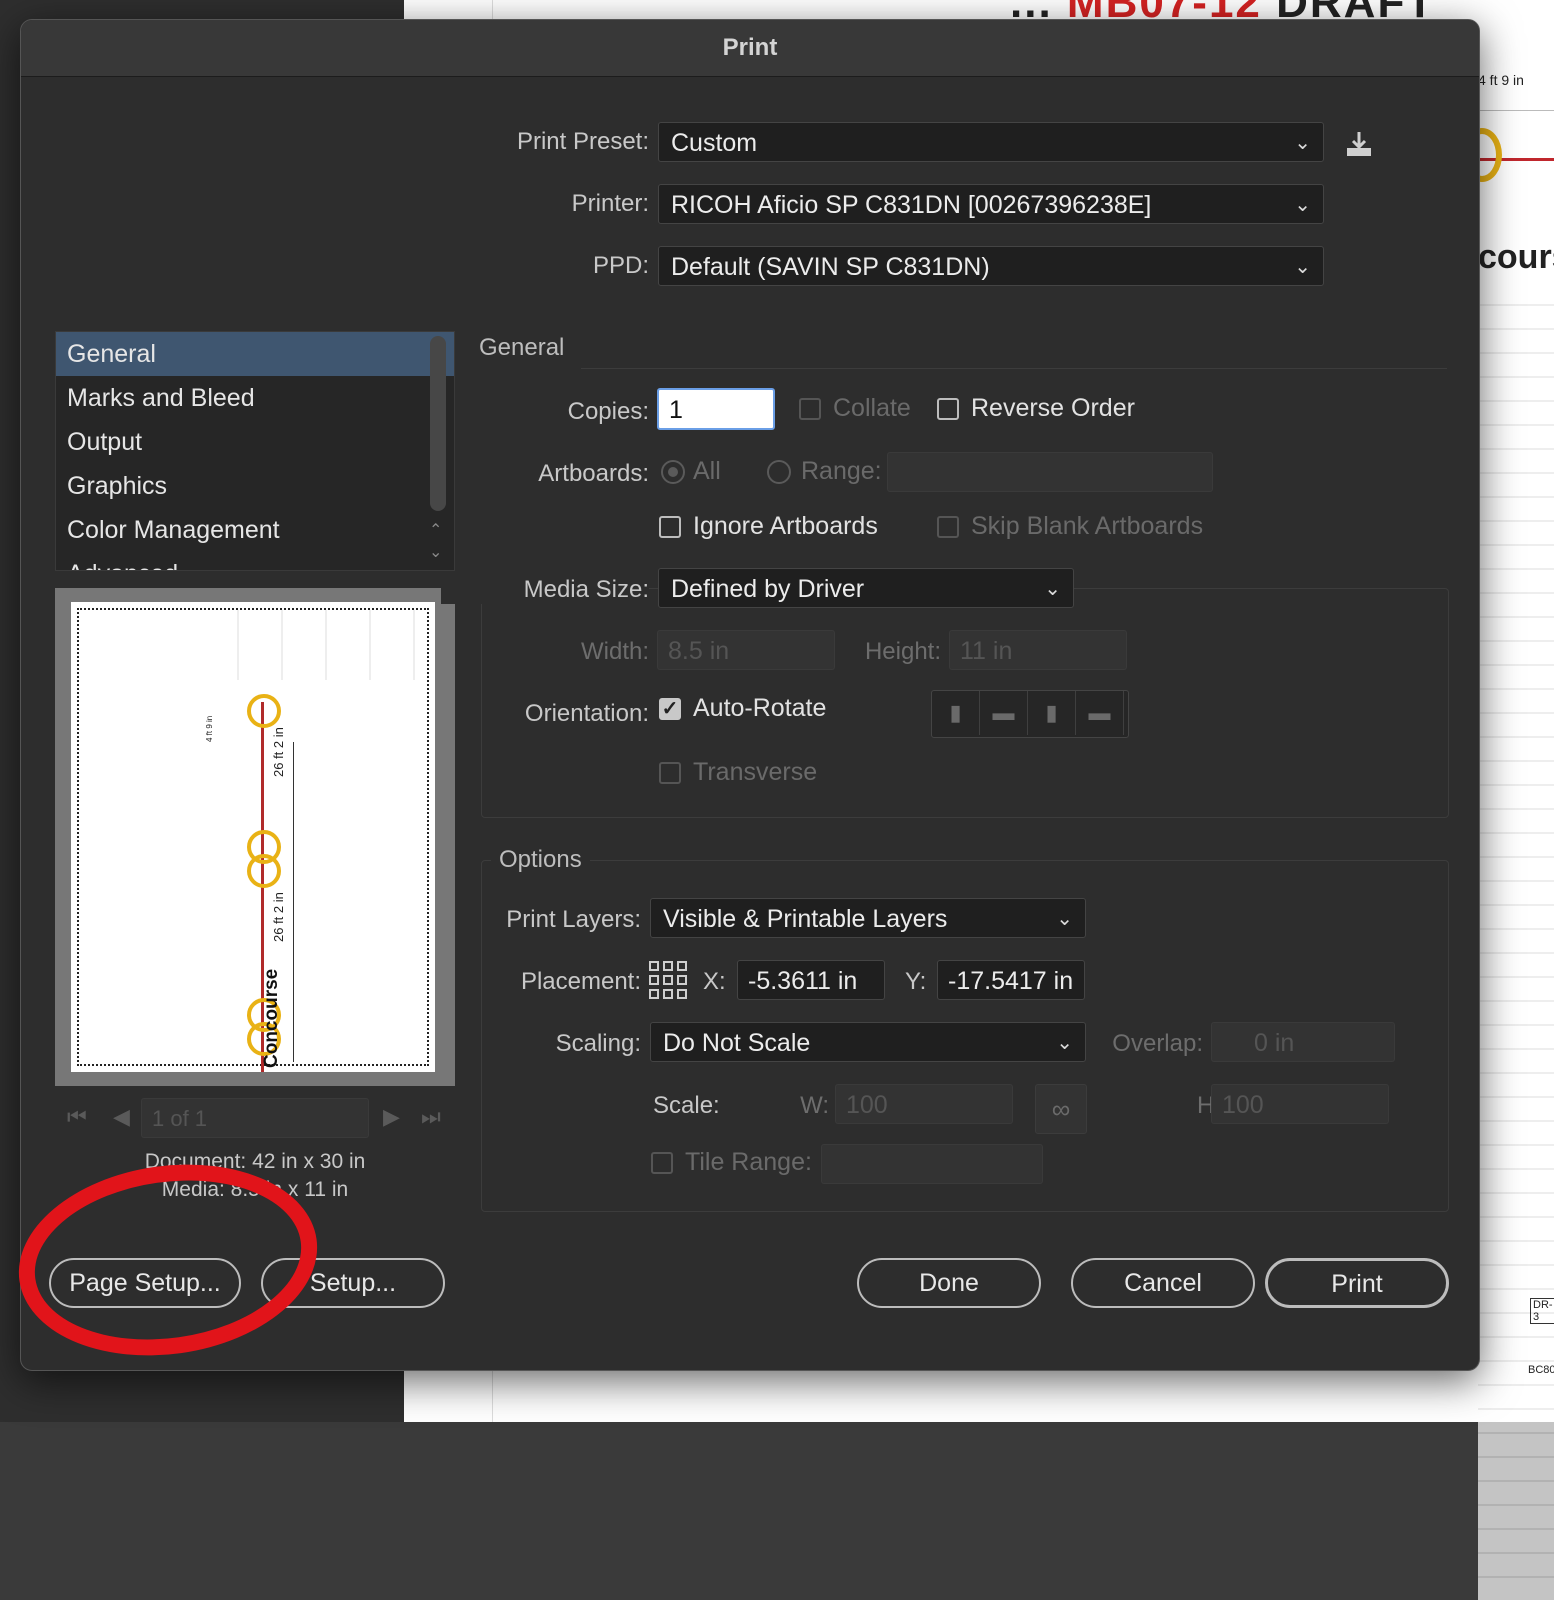 Image resolution: width=1554 pixels, height=1600 pixels. I want to click on transverse-label: Transverse, so click(755, 772).